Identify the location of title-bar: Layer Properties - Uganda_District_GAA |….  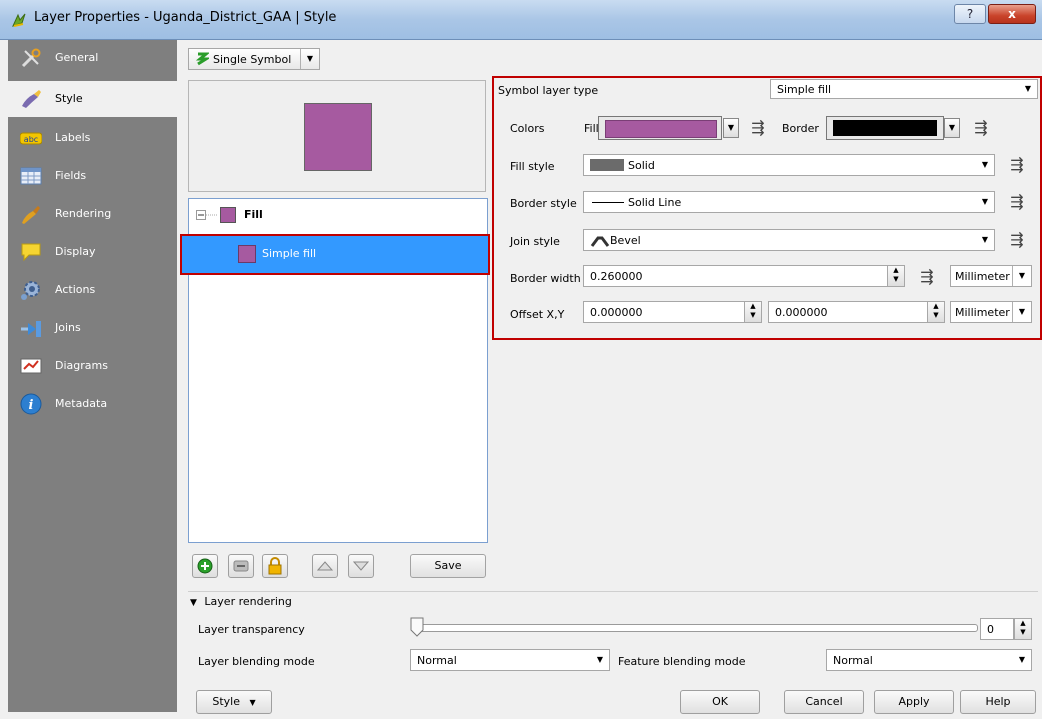
(521, 20).